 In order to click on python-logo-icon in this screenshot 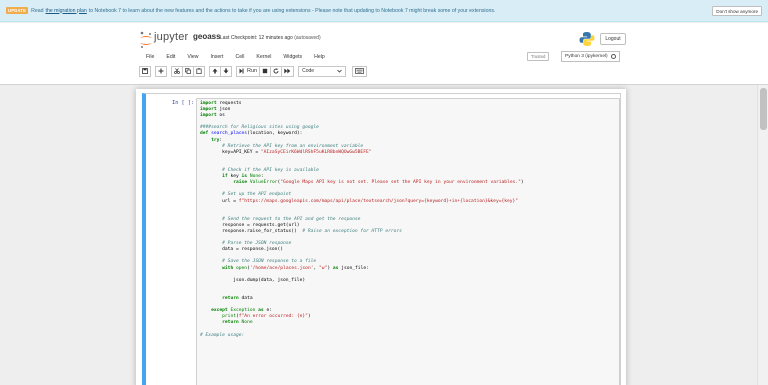, I will do `click(587, 39)`.